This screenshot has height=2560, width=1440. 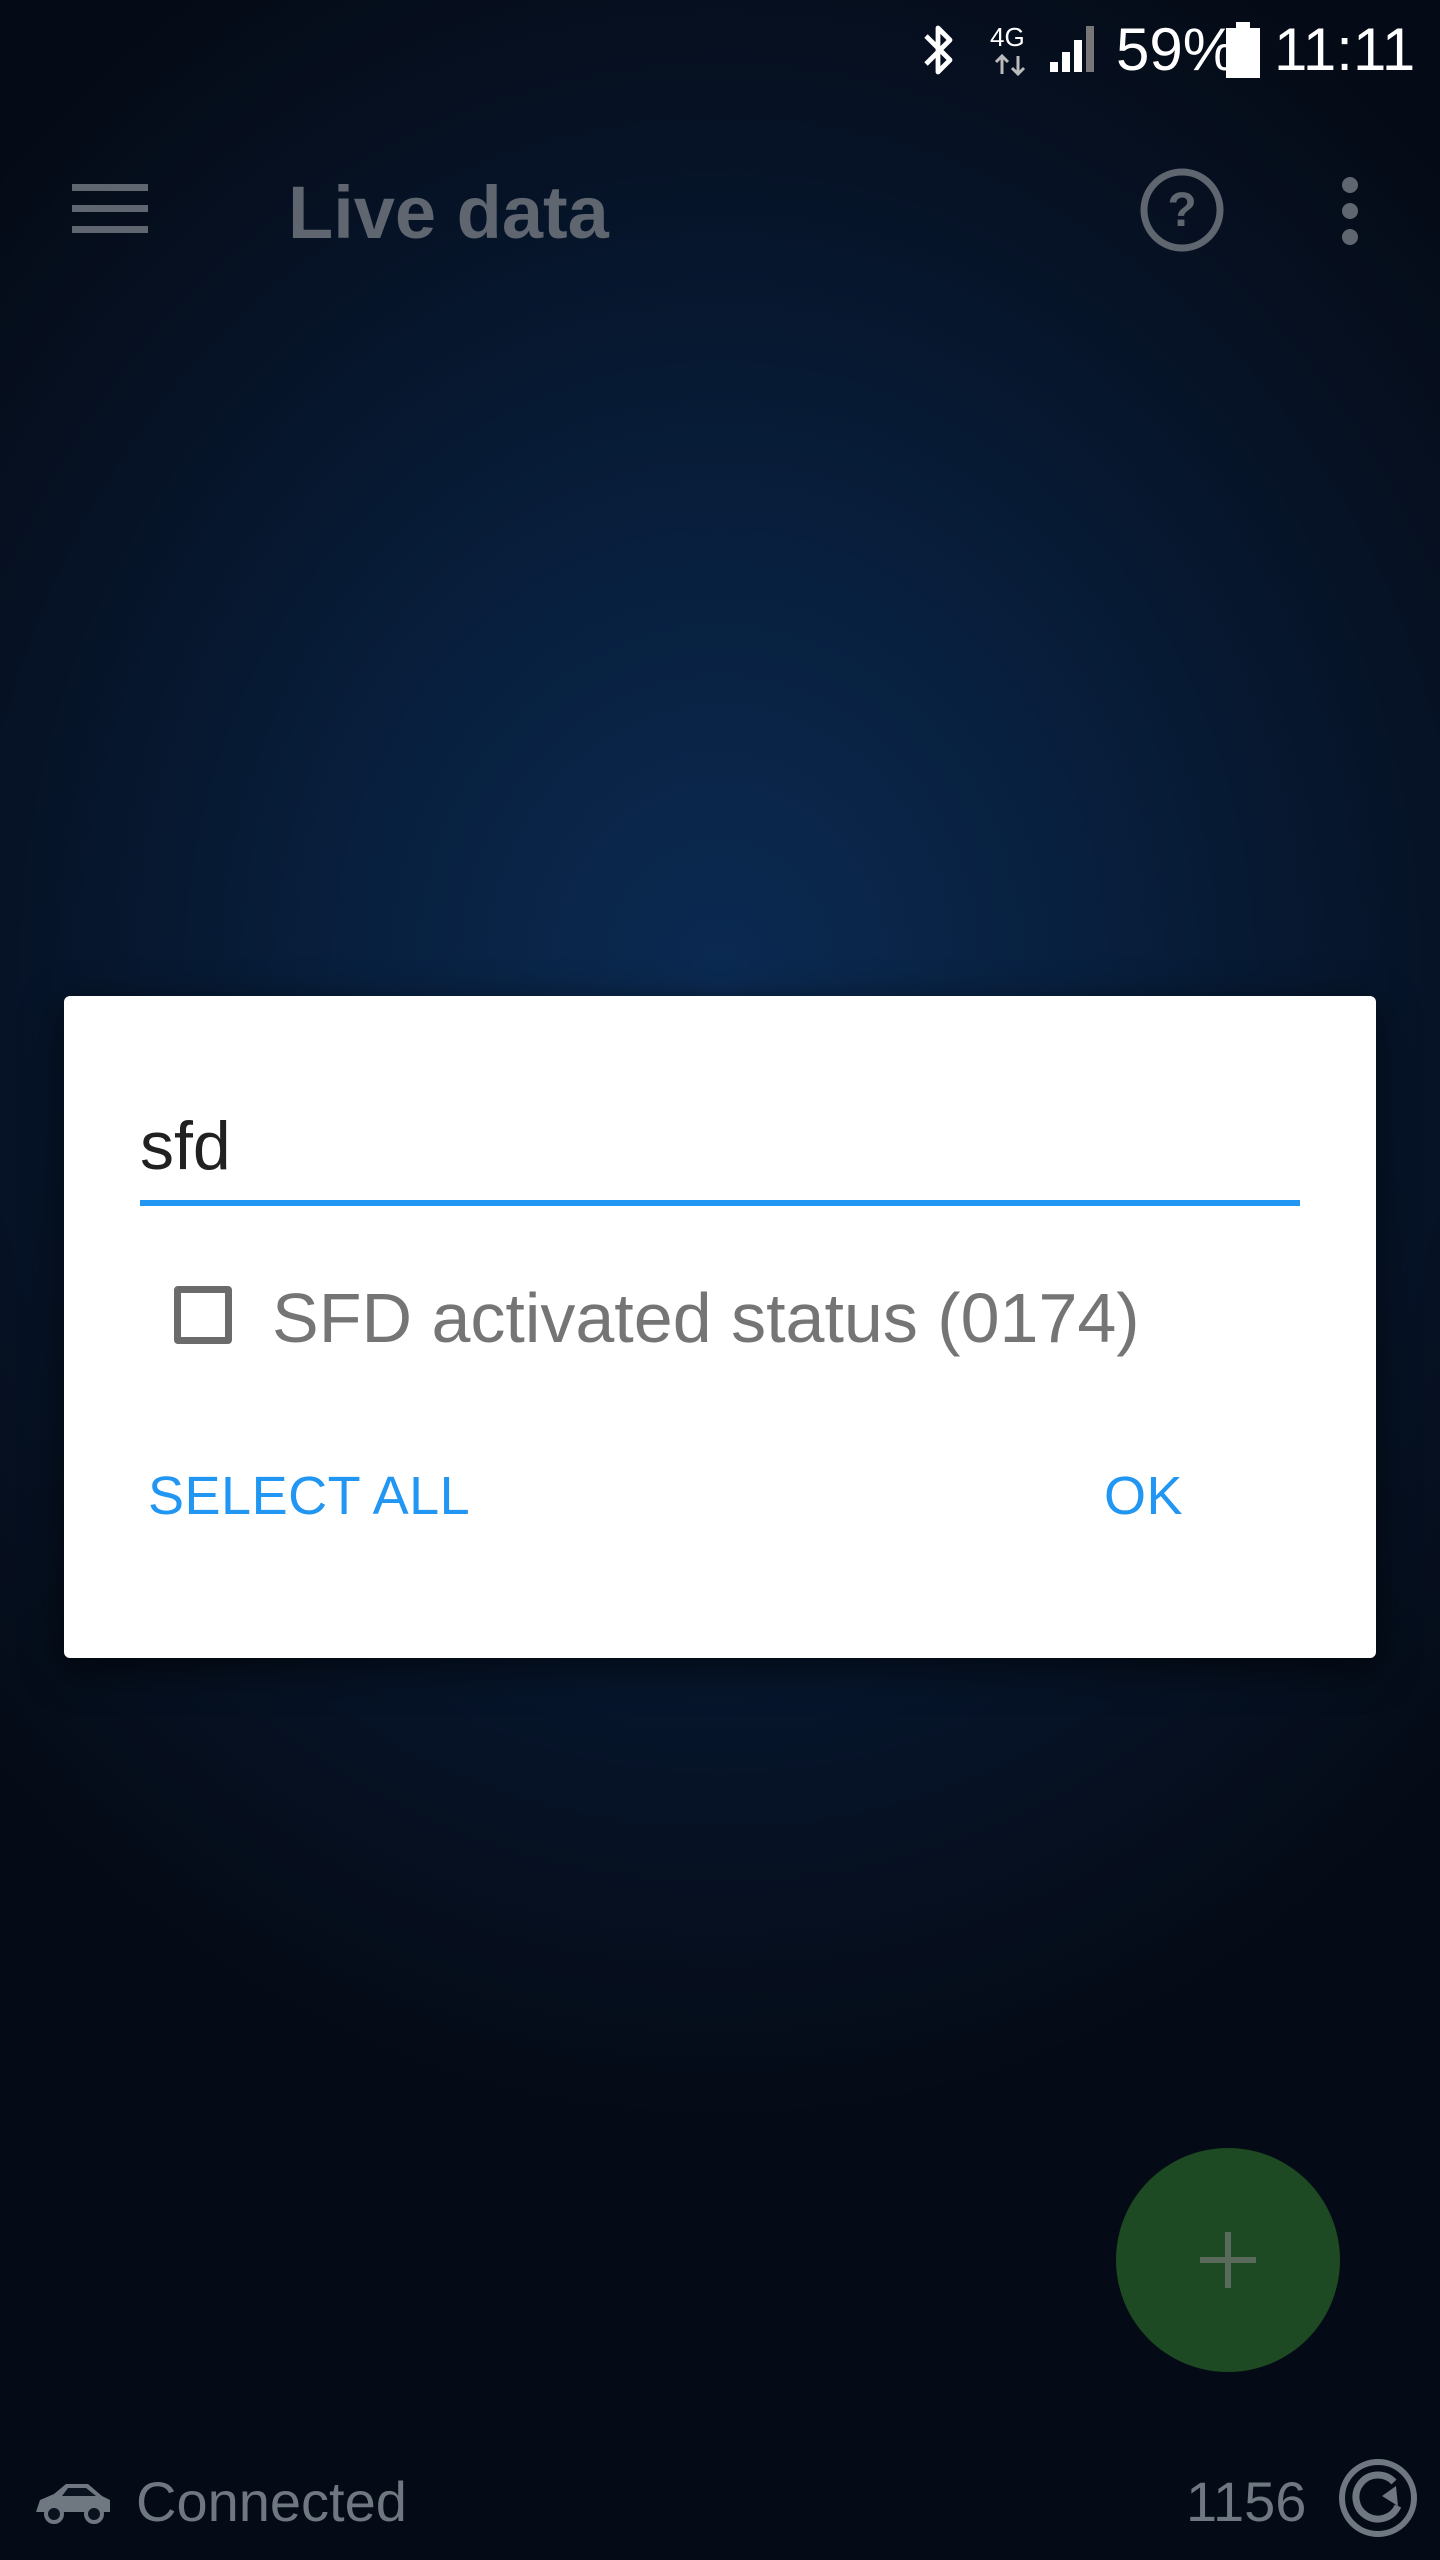 What do you see at coordinates (1176, 49) in the screenshot?
I see `battery-percent: 59%` at bounding box center [1176, 49].